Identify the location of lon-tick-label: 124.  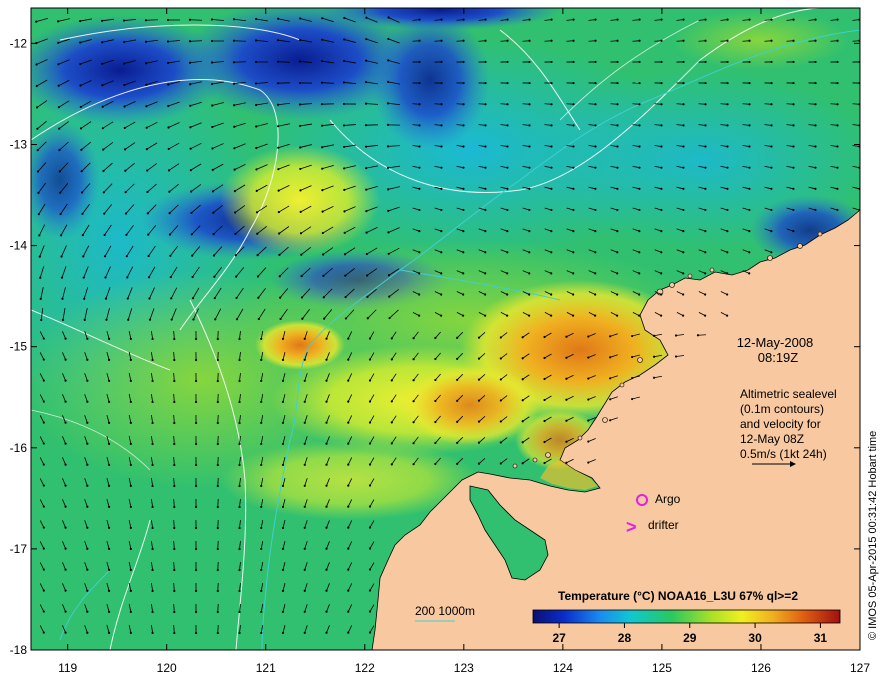
(563, 668).